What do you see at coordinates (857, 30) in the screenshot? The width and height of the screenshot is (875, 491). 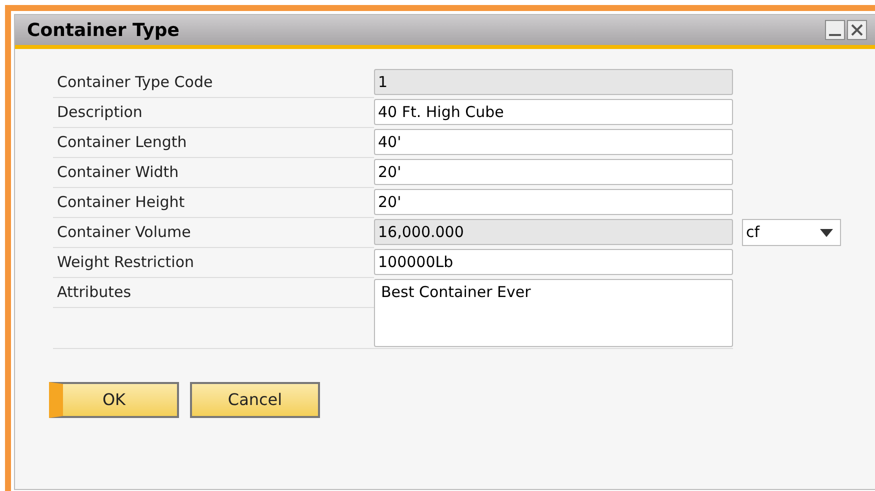 I see `close-button` at bounding box center [857, 30].